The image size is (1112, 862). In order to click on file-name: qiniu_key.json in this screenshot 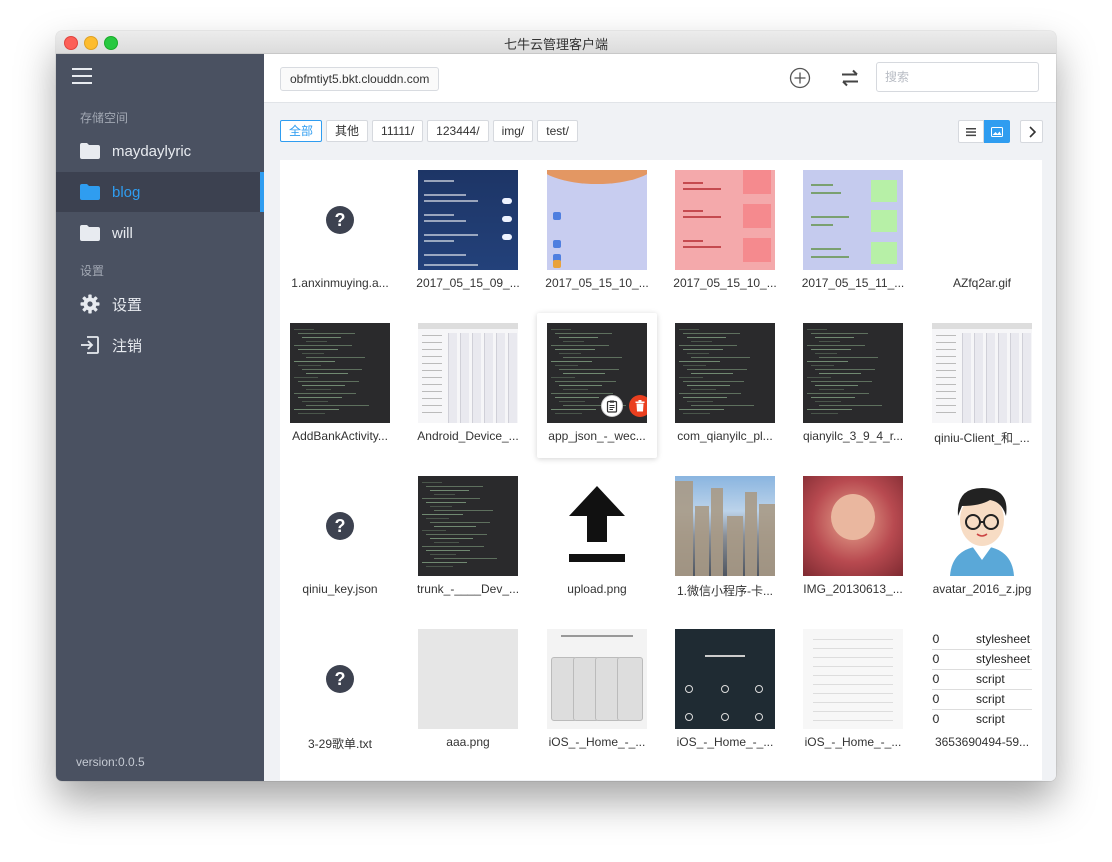, I will do `click(340, 589)`.